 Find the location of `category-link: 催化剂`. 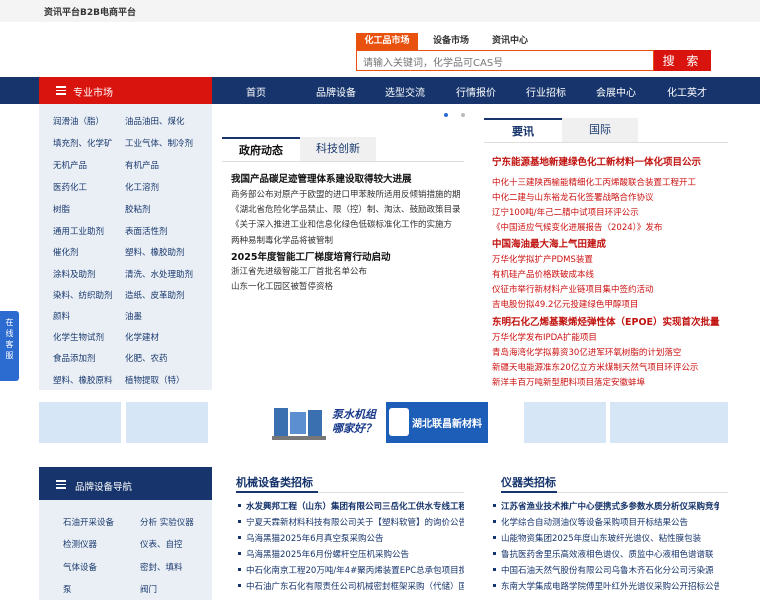

category-link: 催化剂 is located at coordinates (66, 252).